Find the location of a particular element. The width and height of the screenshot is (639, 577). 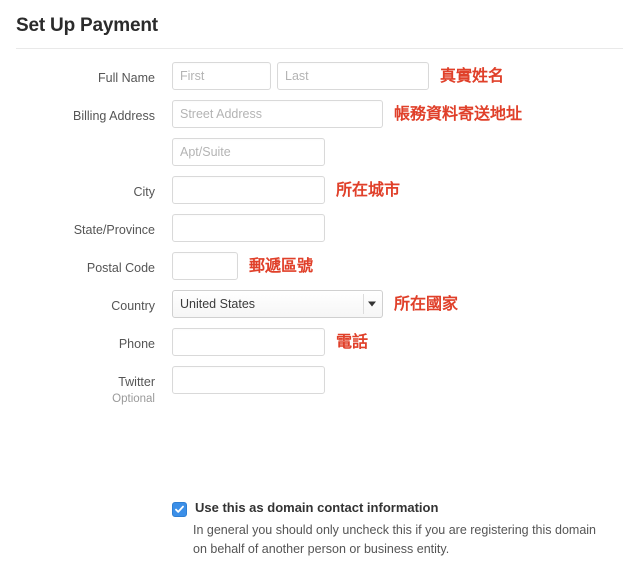

annotation-full-name: 真實姓名 is located at coordinates (472, 75).